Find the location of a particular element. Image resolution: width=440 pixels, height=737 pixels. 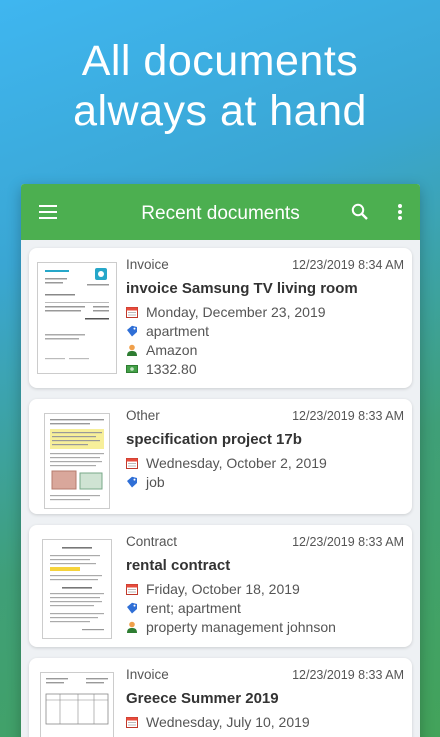

hamburger-menu-icon is located at coordinates (48, 212).